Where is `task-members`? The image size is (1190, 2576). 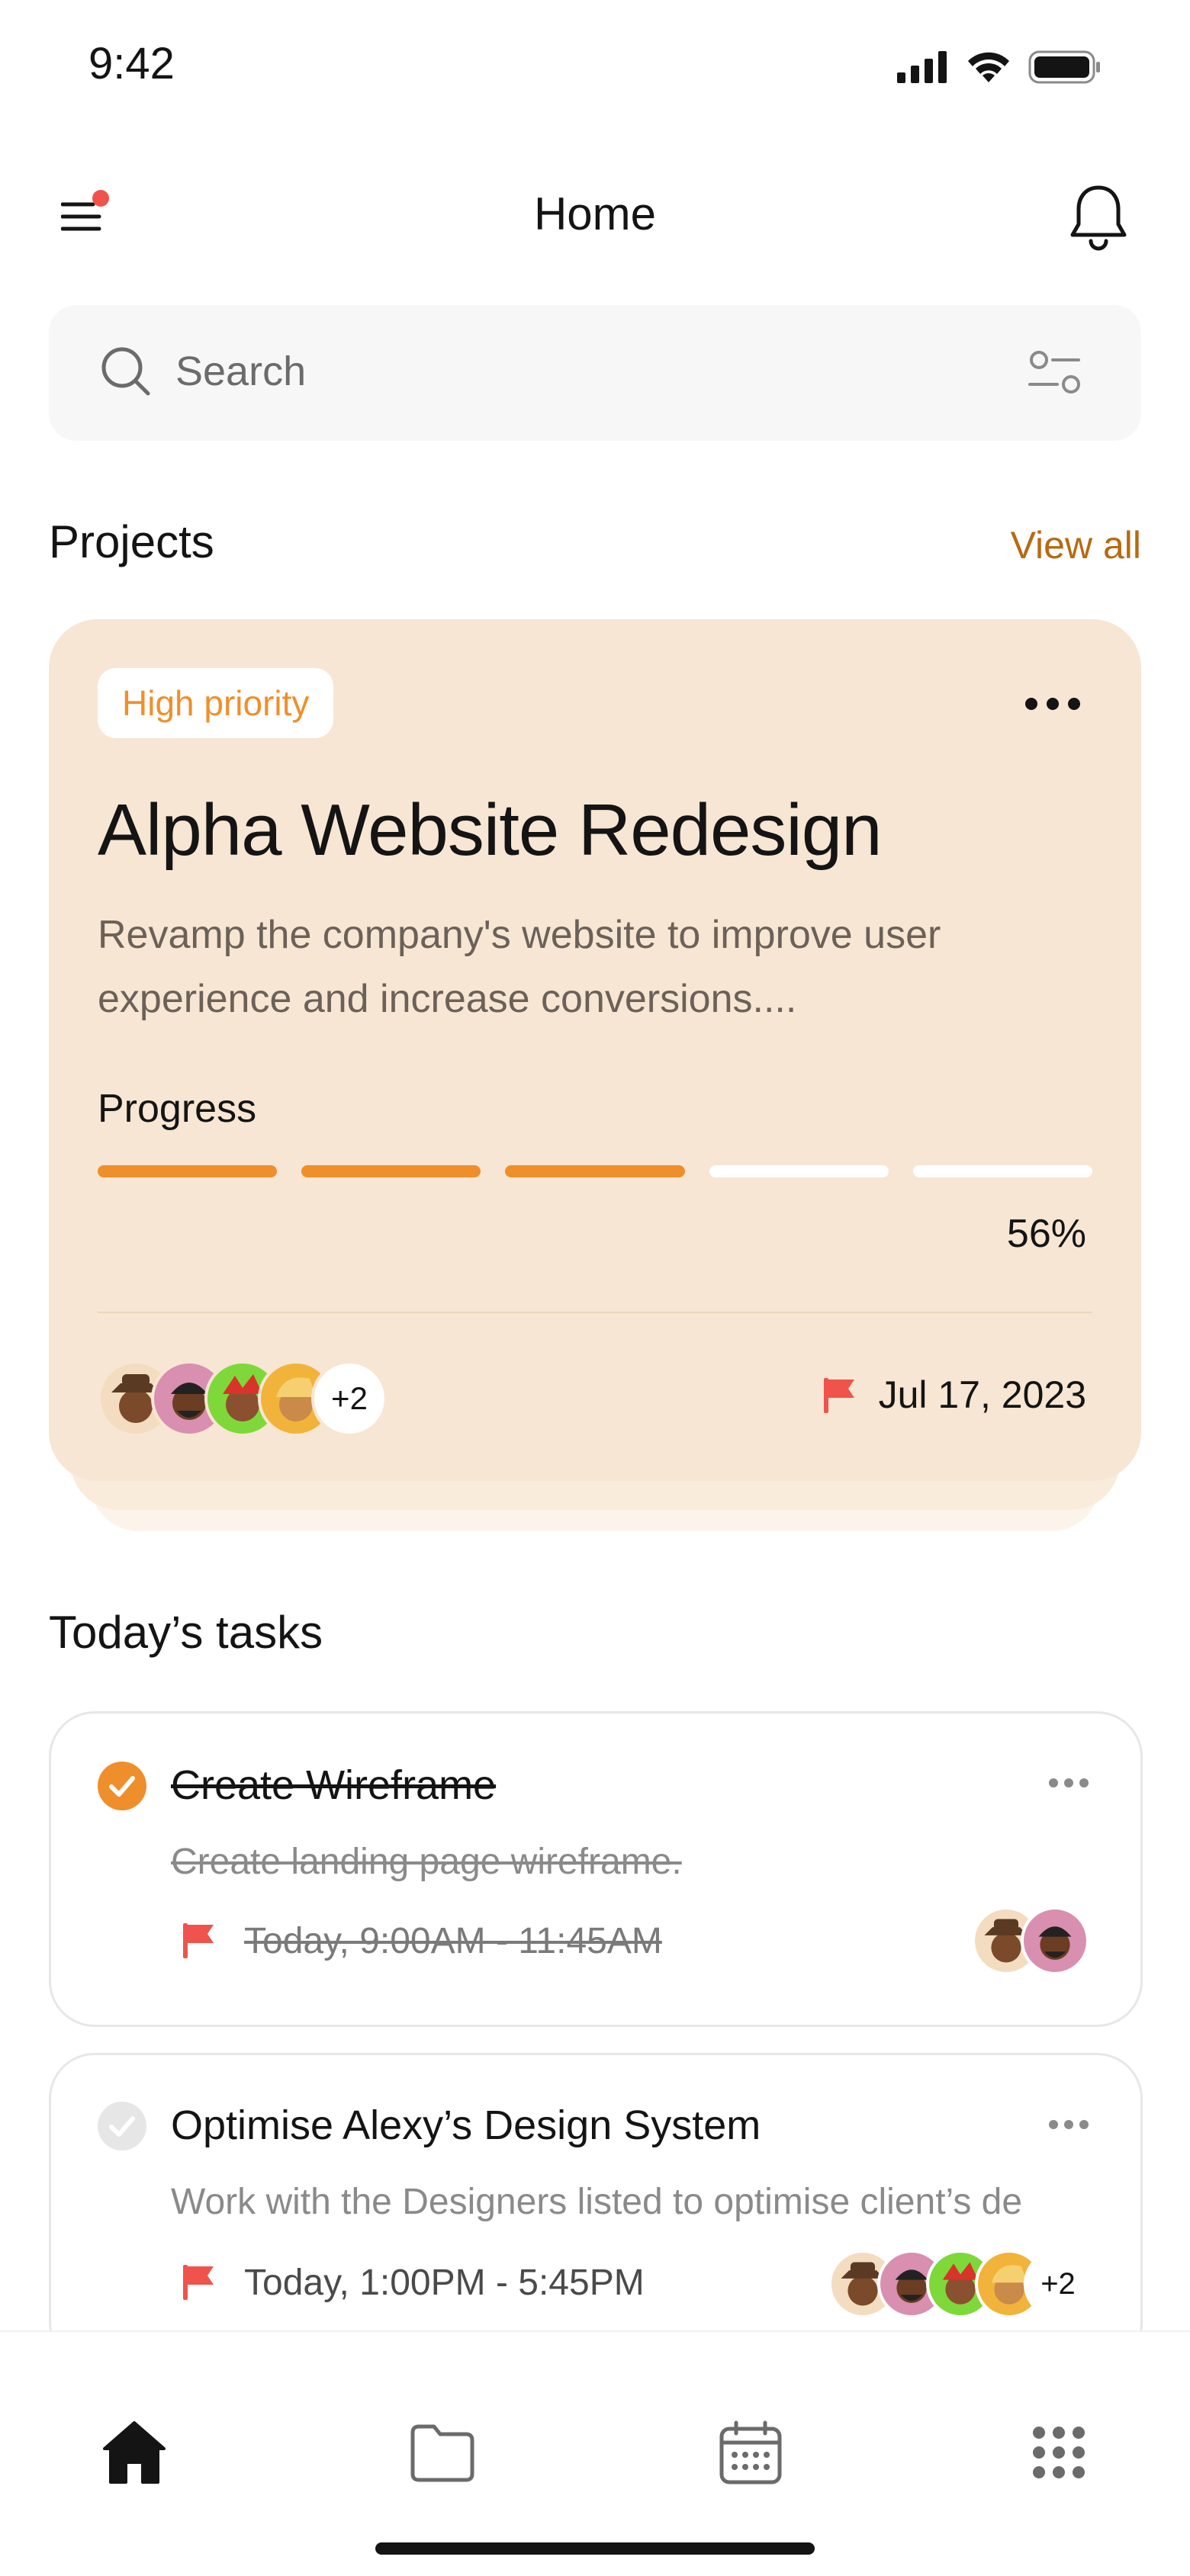
task-members is located at coordinates (1030, 1940).